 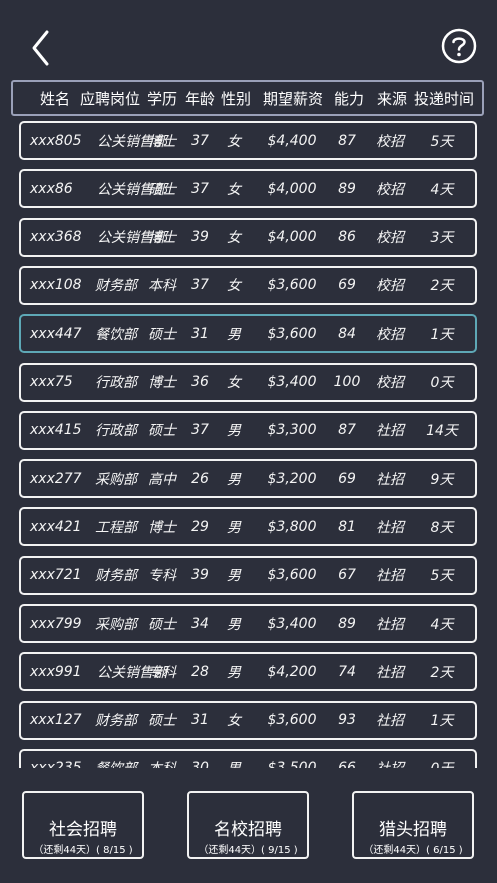 I want to click on candidate-row: xxx415 行政部 硕士 37 男 $3,300 87 社招 14天, so click(x=248, y=430).